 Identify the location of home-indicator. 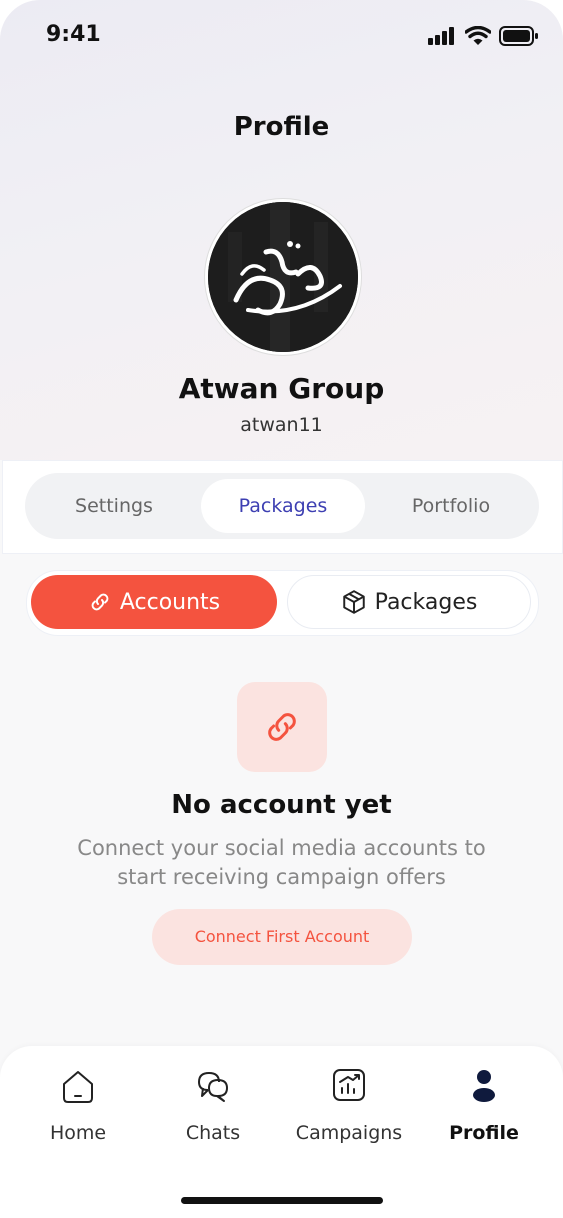
(282, 1200).